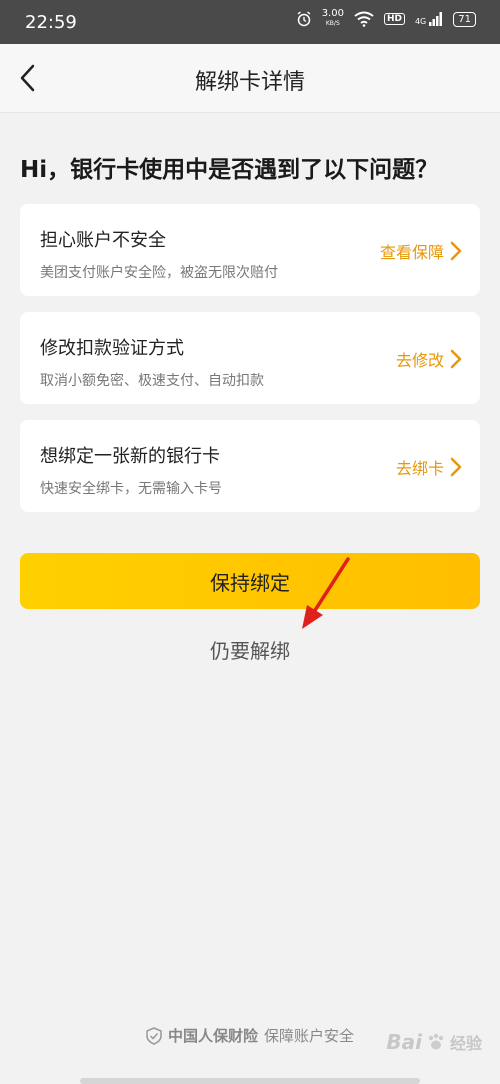 The width and height of the screenshot is (500, 1084). What do you see at coordinates (112, 348) in the screenshot?
I see `card-title: 修改扣款验证方式` at bounding box center [112, 348].